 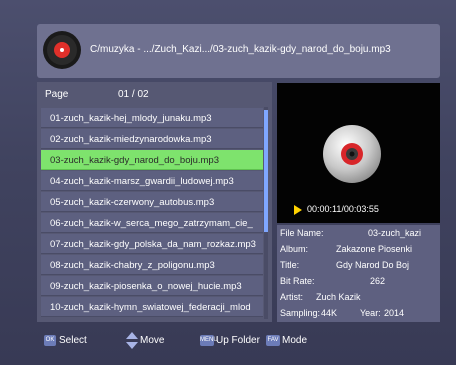 What do you see at coordinates (50, 340) in the screenshot?
I see `ok-key-icon: OK` at bounding box center [50, 340].